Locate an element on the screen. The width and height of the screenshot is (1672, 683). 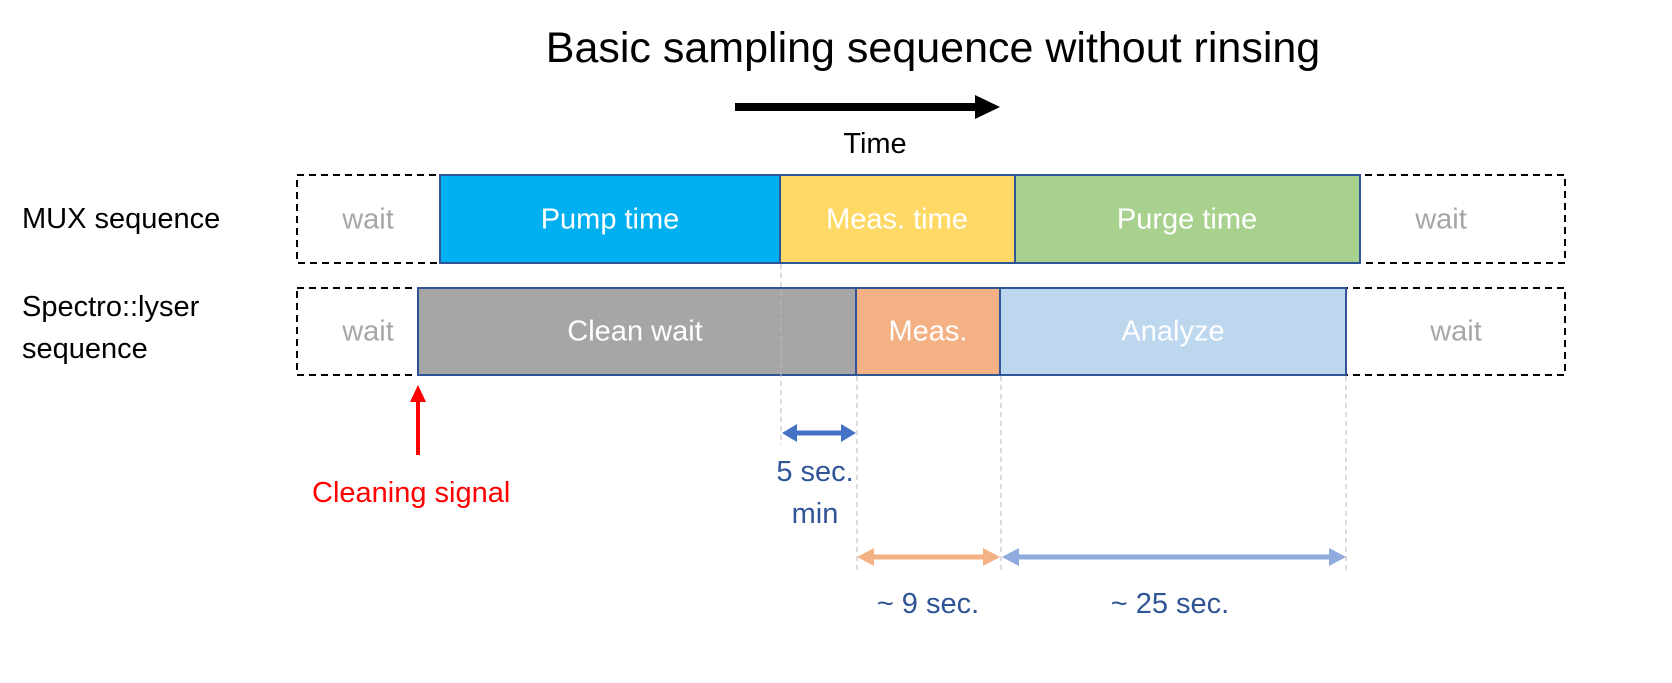
mux-wait-after: wait is located at coordinates (1440, 220).